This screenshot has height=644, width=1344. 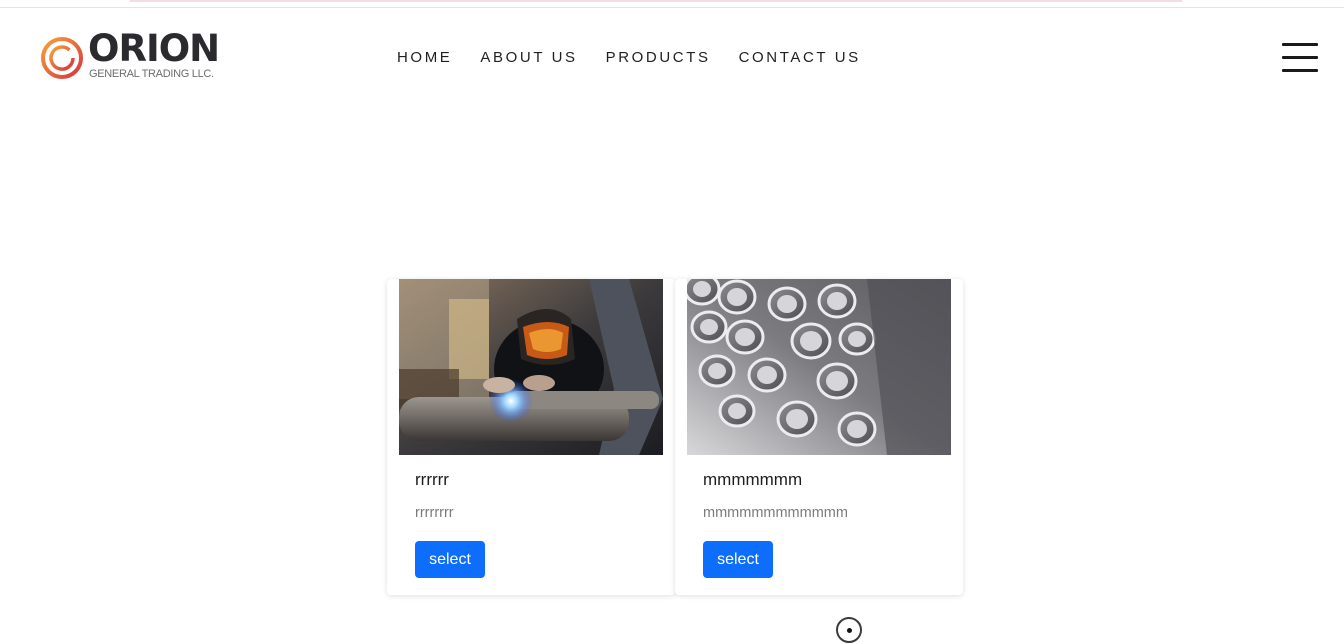 What do you see at coordinates (151, 74) in the screenshot?
I see `brand-tagline: GENERAL TRADING LLC.` at bounding box center [151, 74].